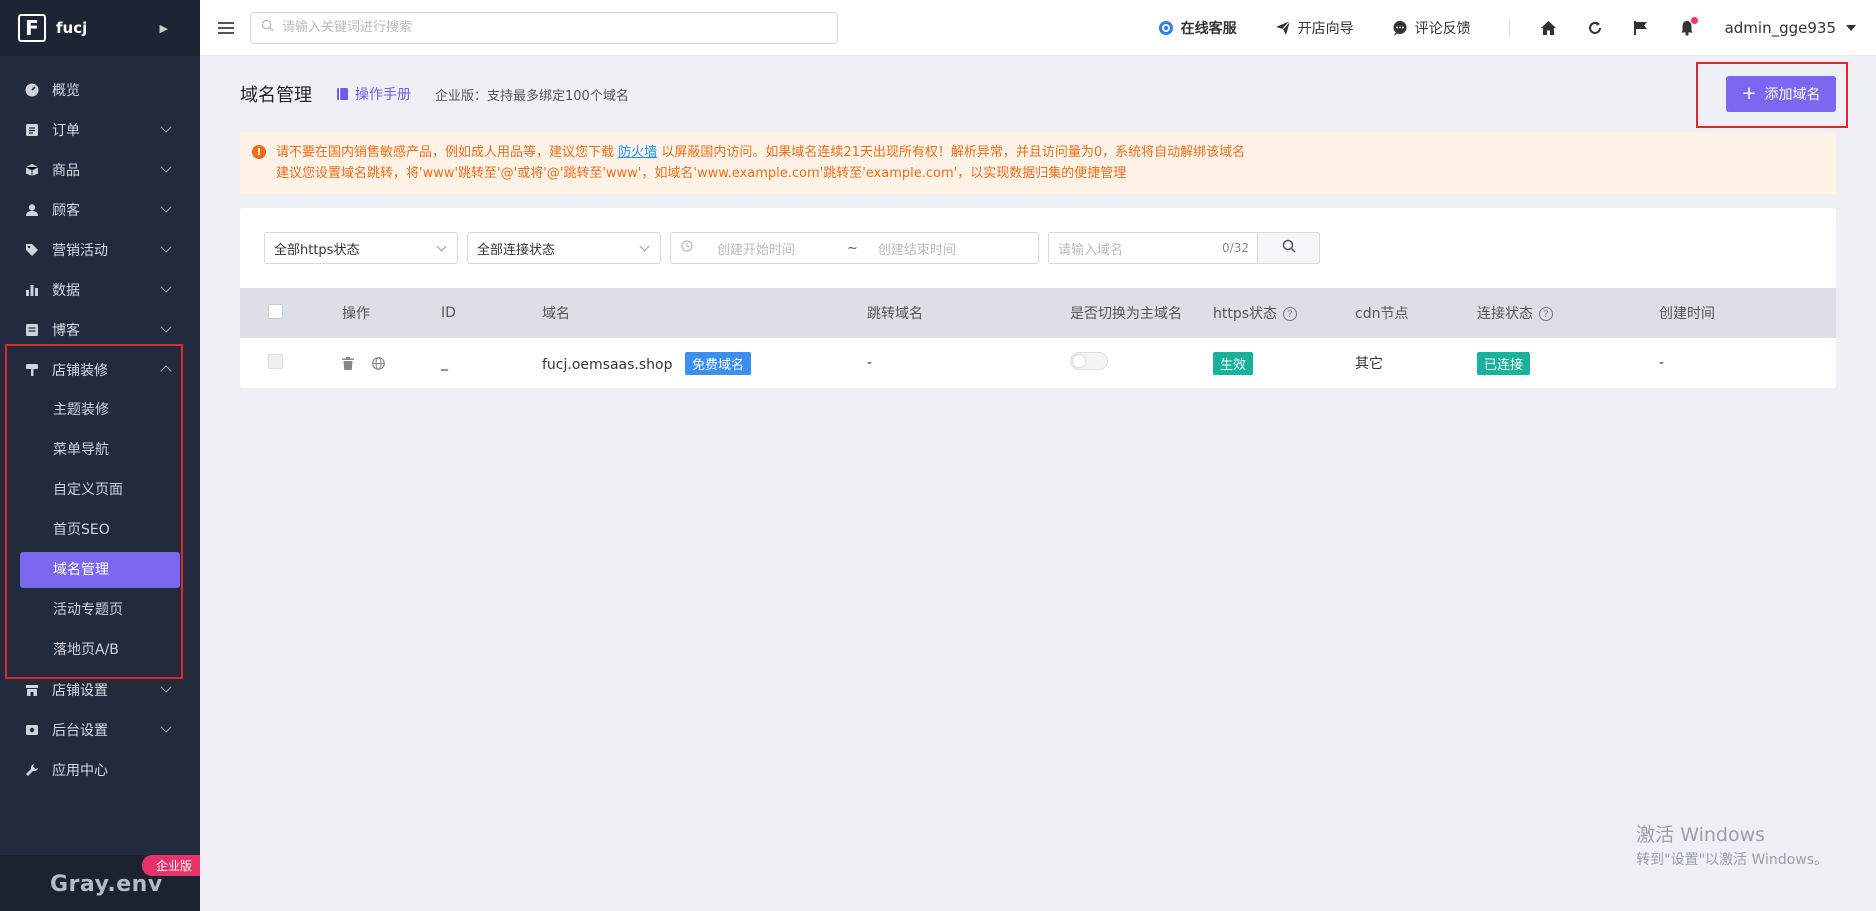 The height and width of the screenshot is (911, 1876). What do you see at coordinates (1235, 248) in the screenshot?
I see `char-counter: 0/32` at bounding box center [1235, 248].